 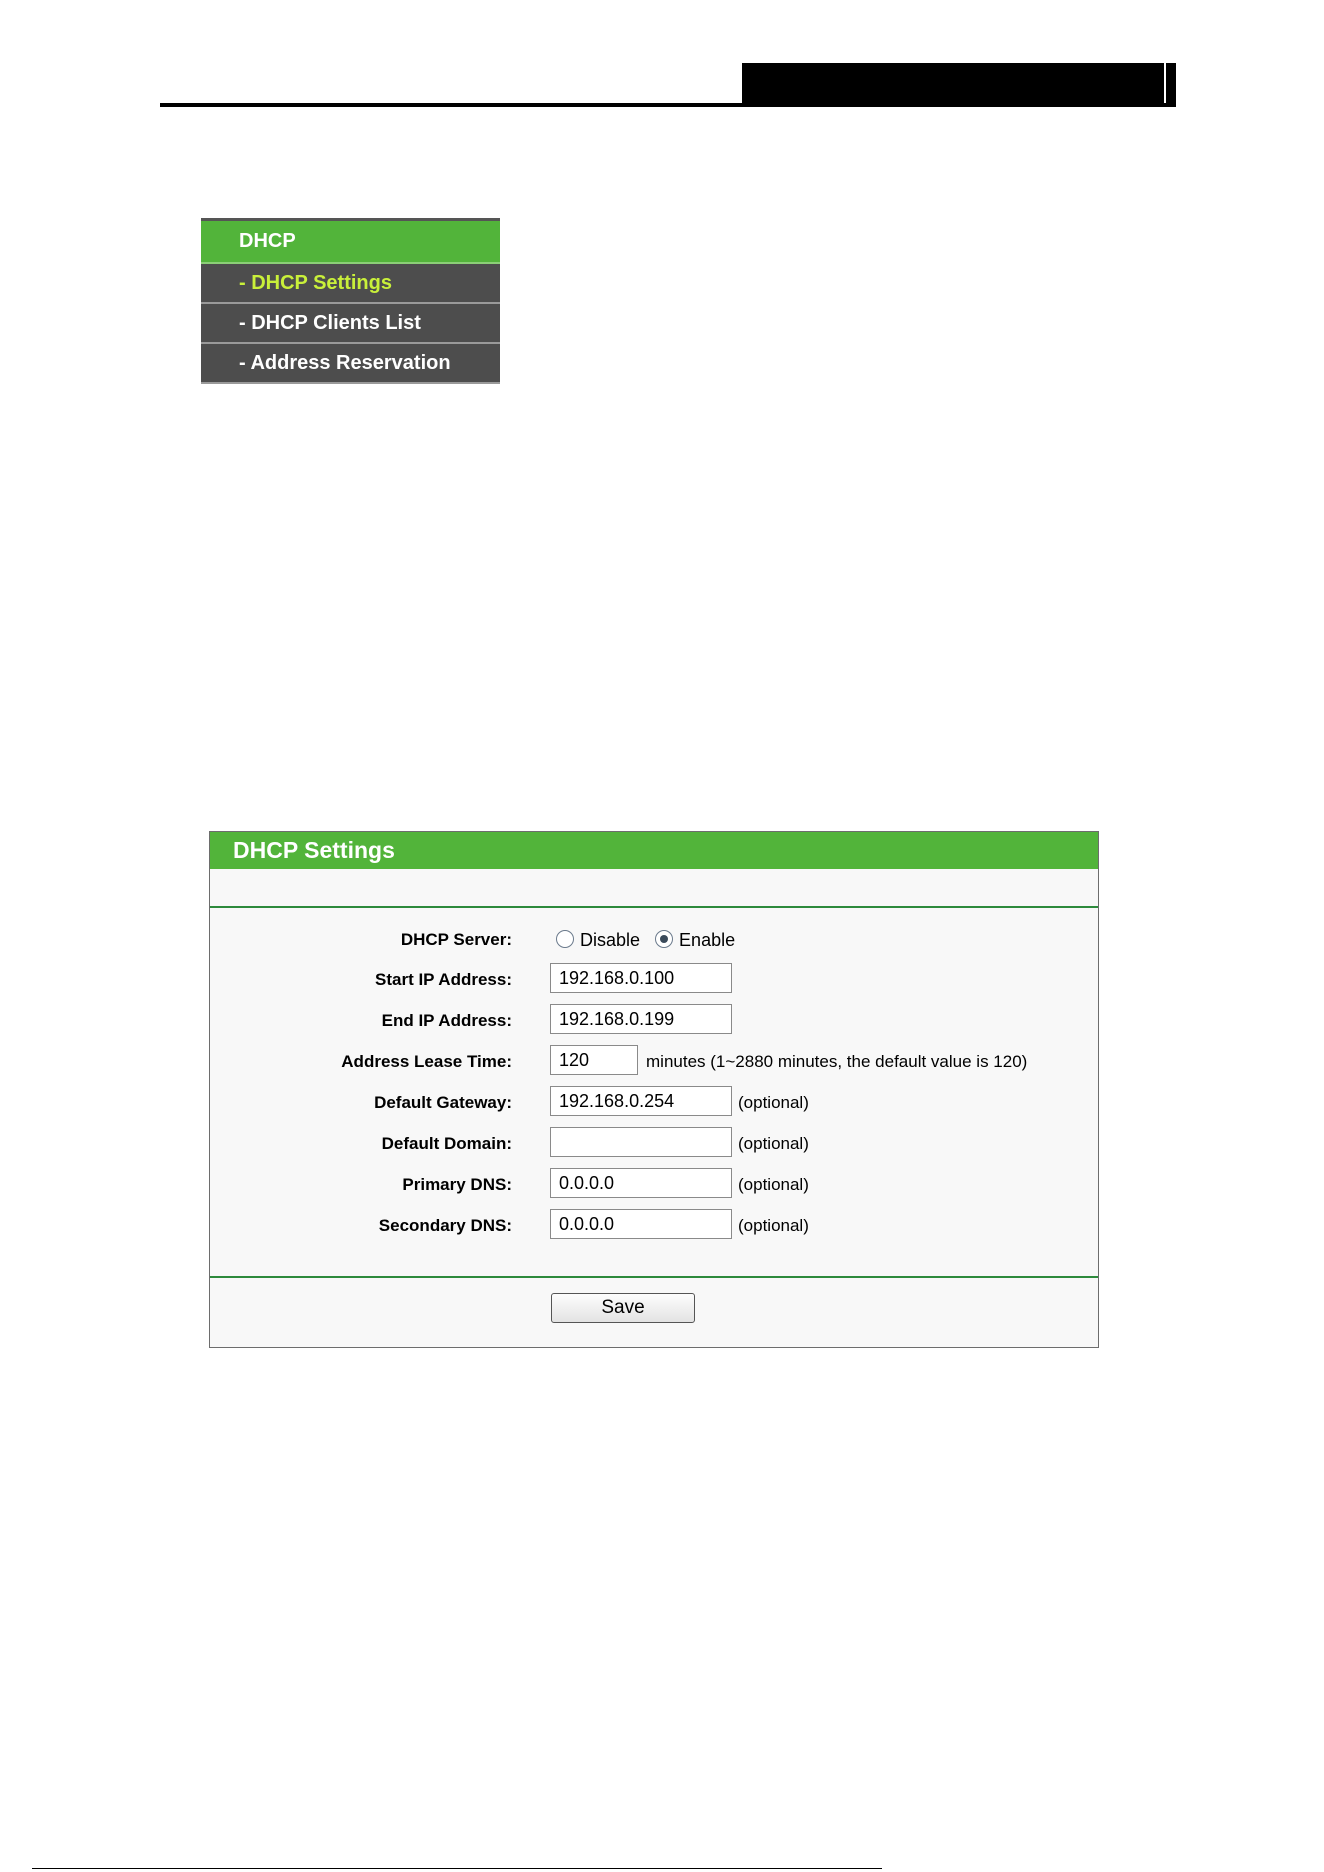 I want to click on row-domain: Default Domain: (optional), so click(x=654, y=1144).